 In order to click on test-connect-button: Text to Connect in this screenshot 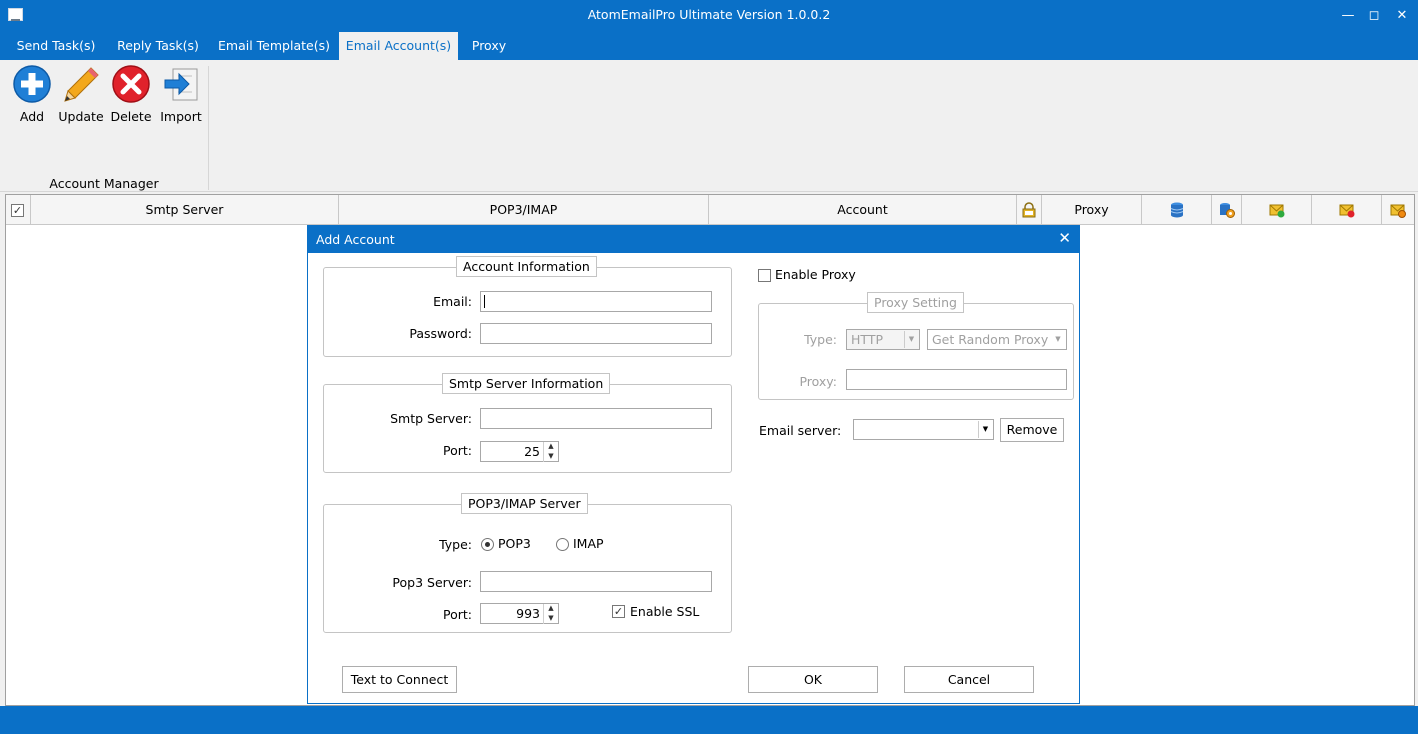, I will do `click(399, 679)`.